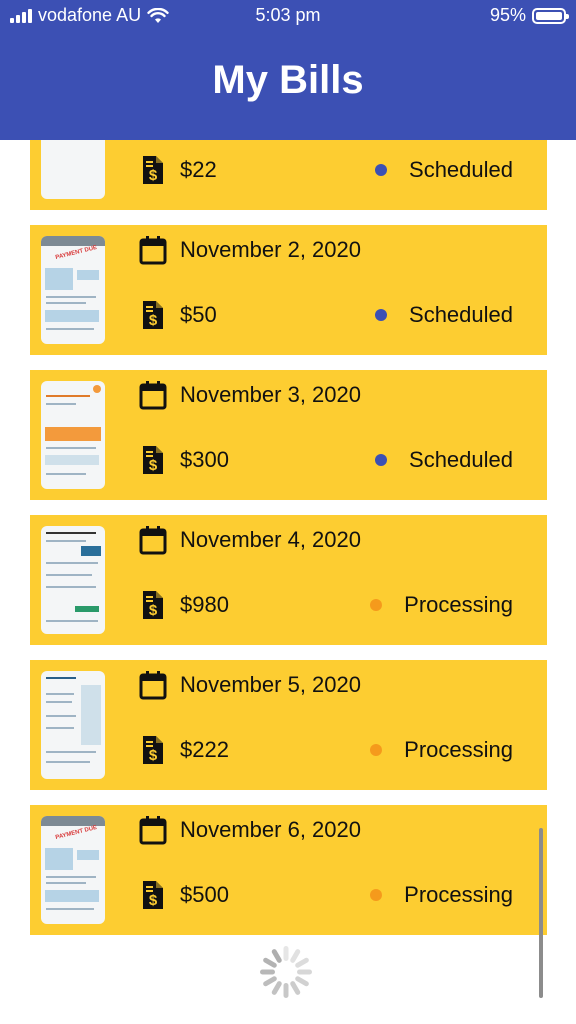 Image resolution: width=576 pixels, height=1024 pixels. I want to click on bill-card: $ $22 Scheduled, so click(288, 175).